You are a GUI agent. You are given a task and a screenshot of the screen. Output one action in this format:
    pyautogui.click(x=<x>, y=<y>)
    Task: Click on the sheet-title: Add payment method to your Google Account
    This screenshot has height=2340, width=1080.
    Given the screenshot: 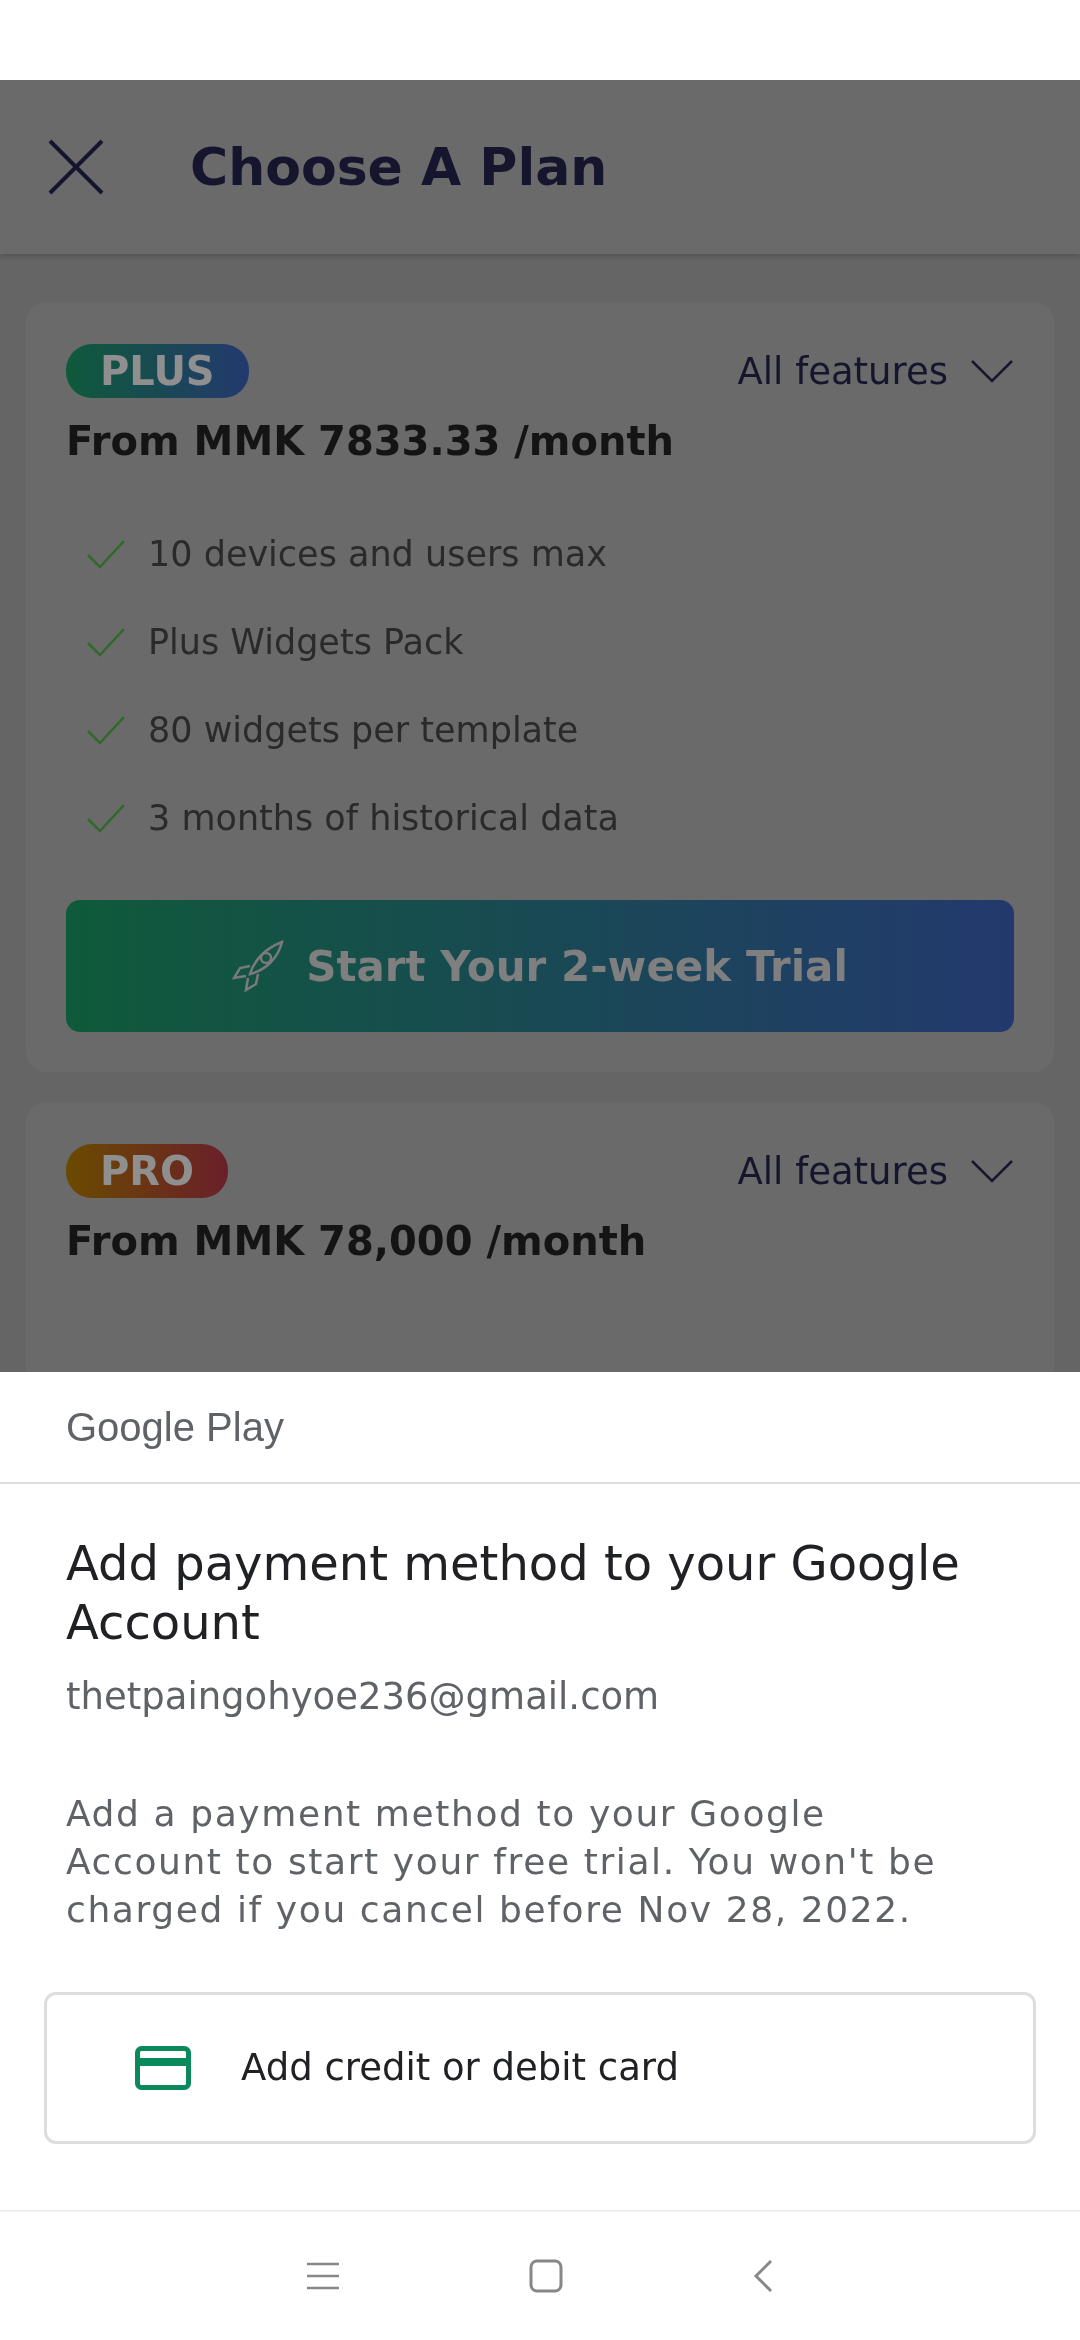 What is the action you would take?
    pyautogui.click(x=513, y=1593)
    